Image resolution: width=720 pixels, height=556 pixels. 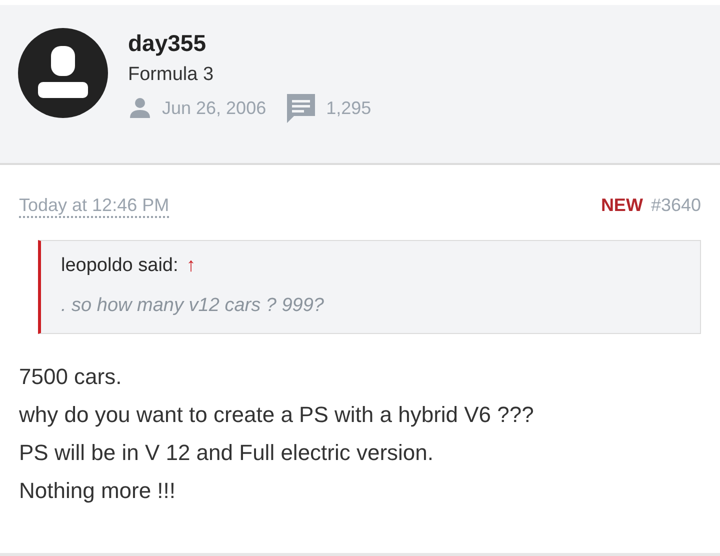 What do you see at coordinates (63, 73) in the screenshot?
I see `avatar-icon` at bounding box center [63, 73].